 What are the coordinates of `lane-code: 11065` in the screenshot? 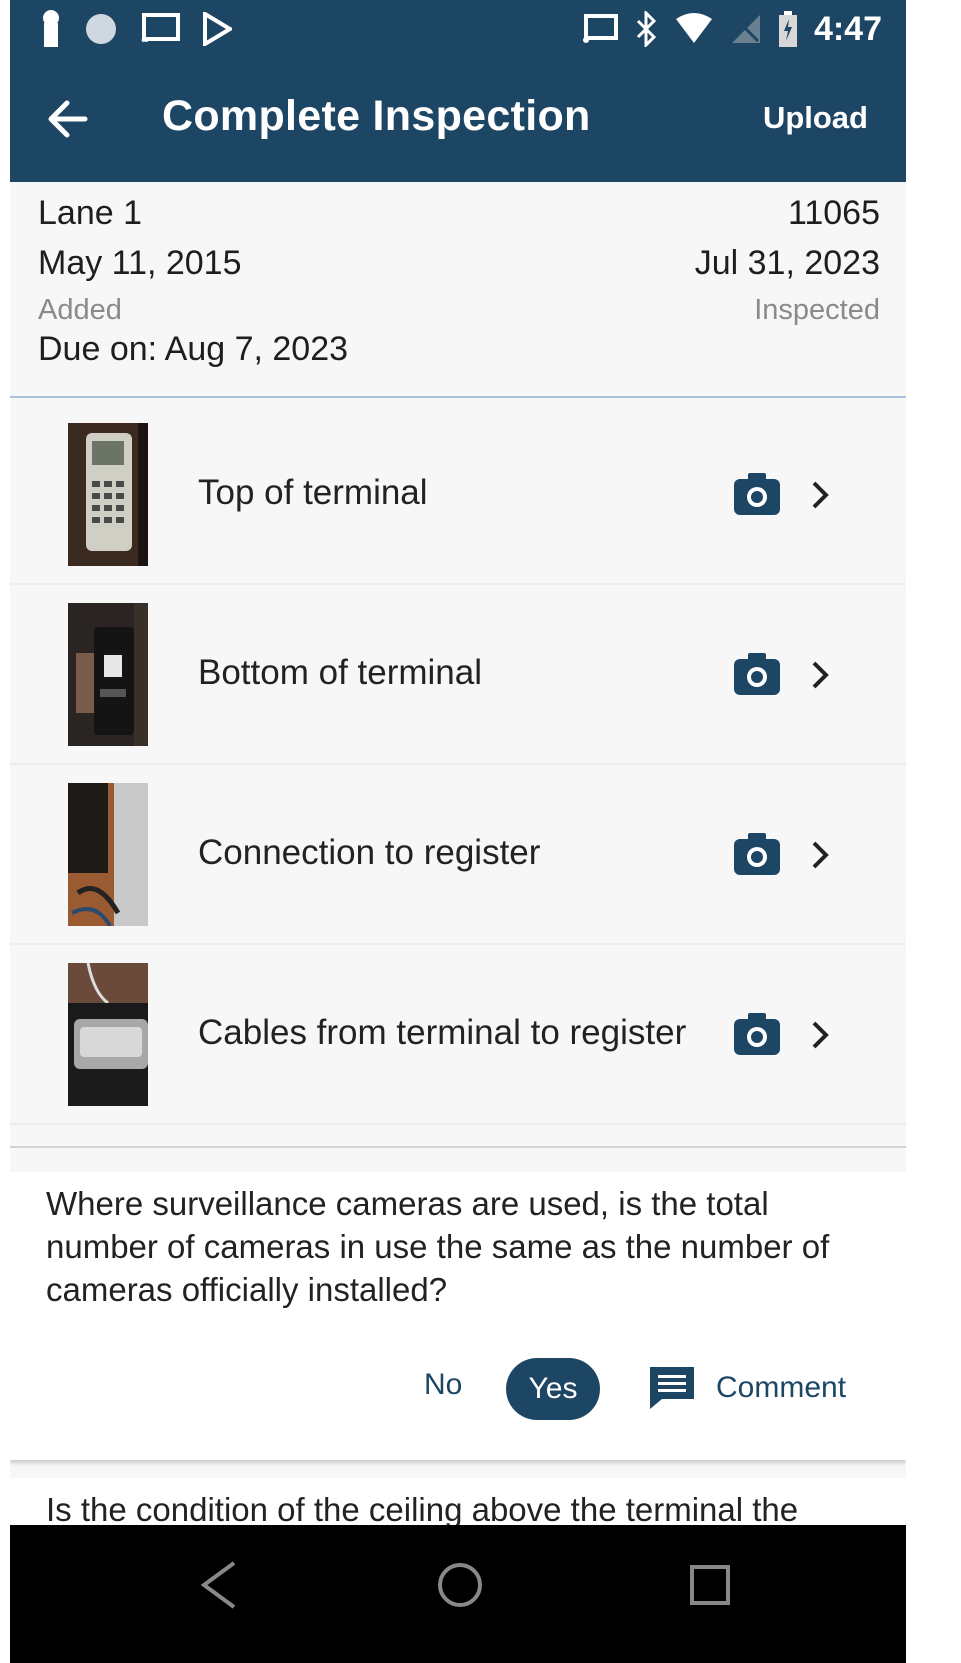 It's located at (833, 213).